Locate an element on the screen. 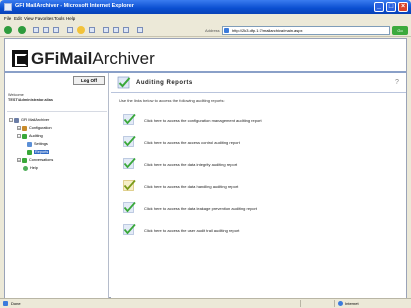  favorites-icon is located at coordinates (81, 30).